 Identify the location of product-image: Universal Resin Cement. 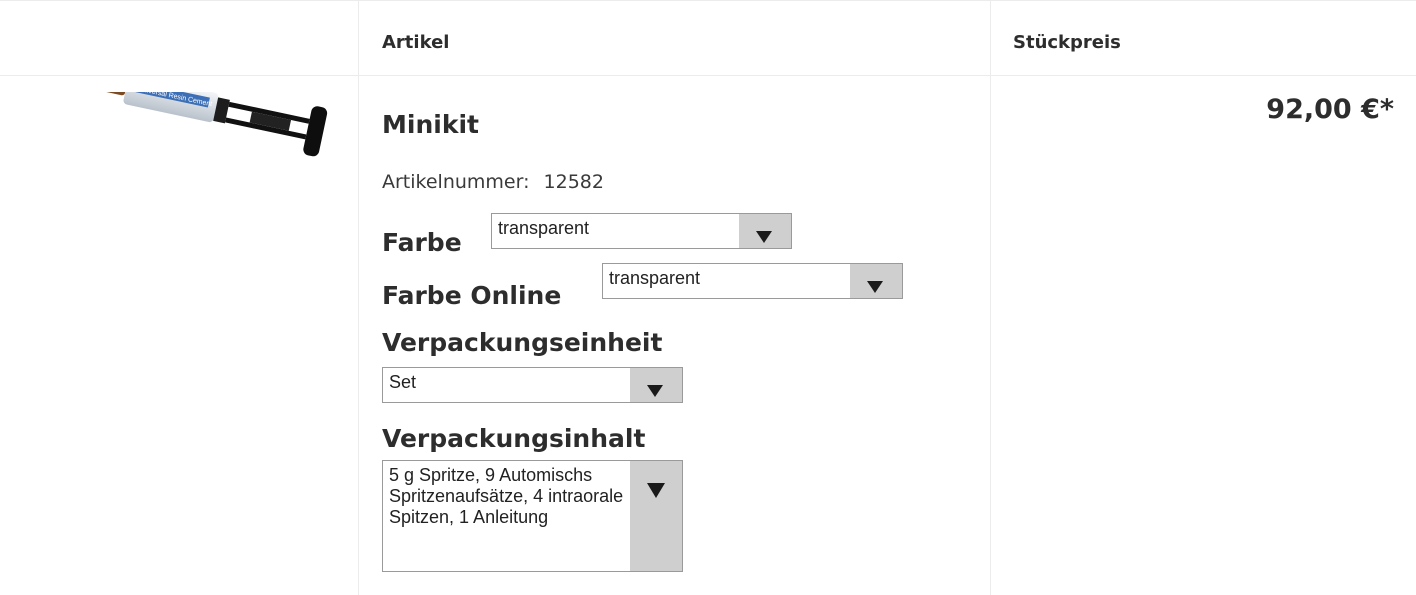
(183, 147).